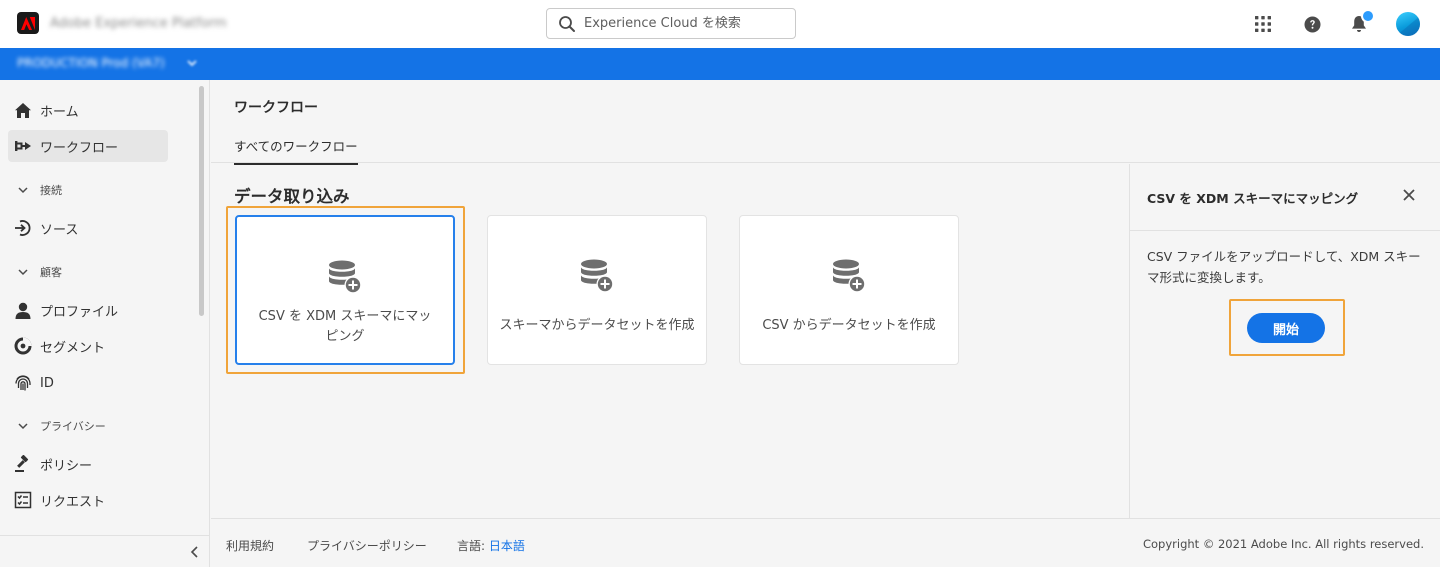 Image resolution: width=1440 pixels, height=567 pixels. I want to click on workflow-card-dataset-from-schema: スキーマからデータセットを作成, so click(597, 290).